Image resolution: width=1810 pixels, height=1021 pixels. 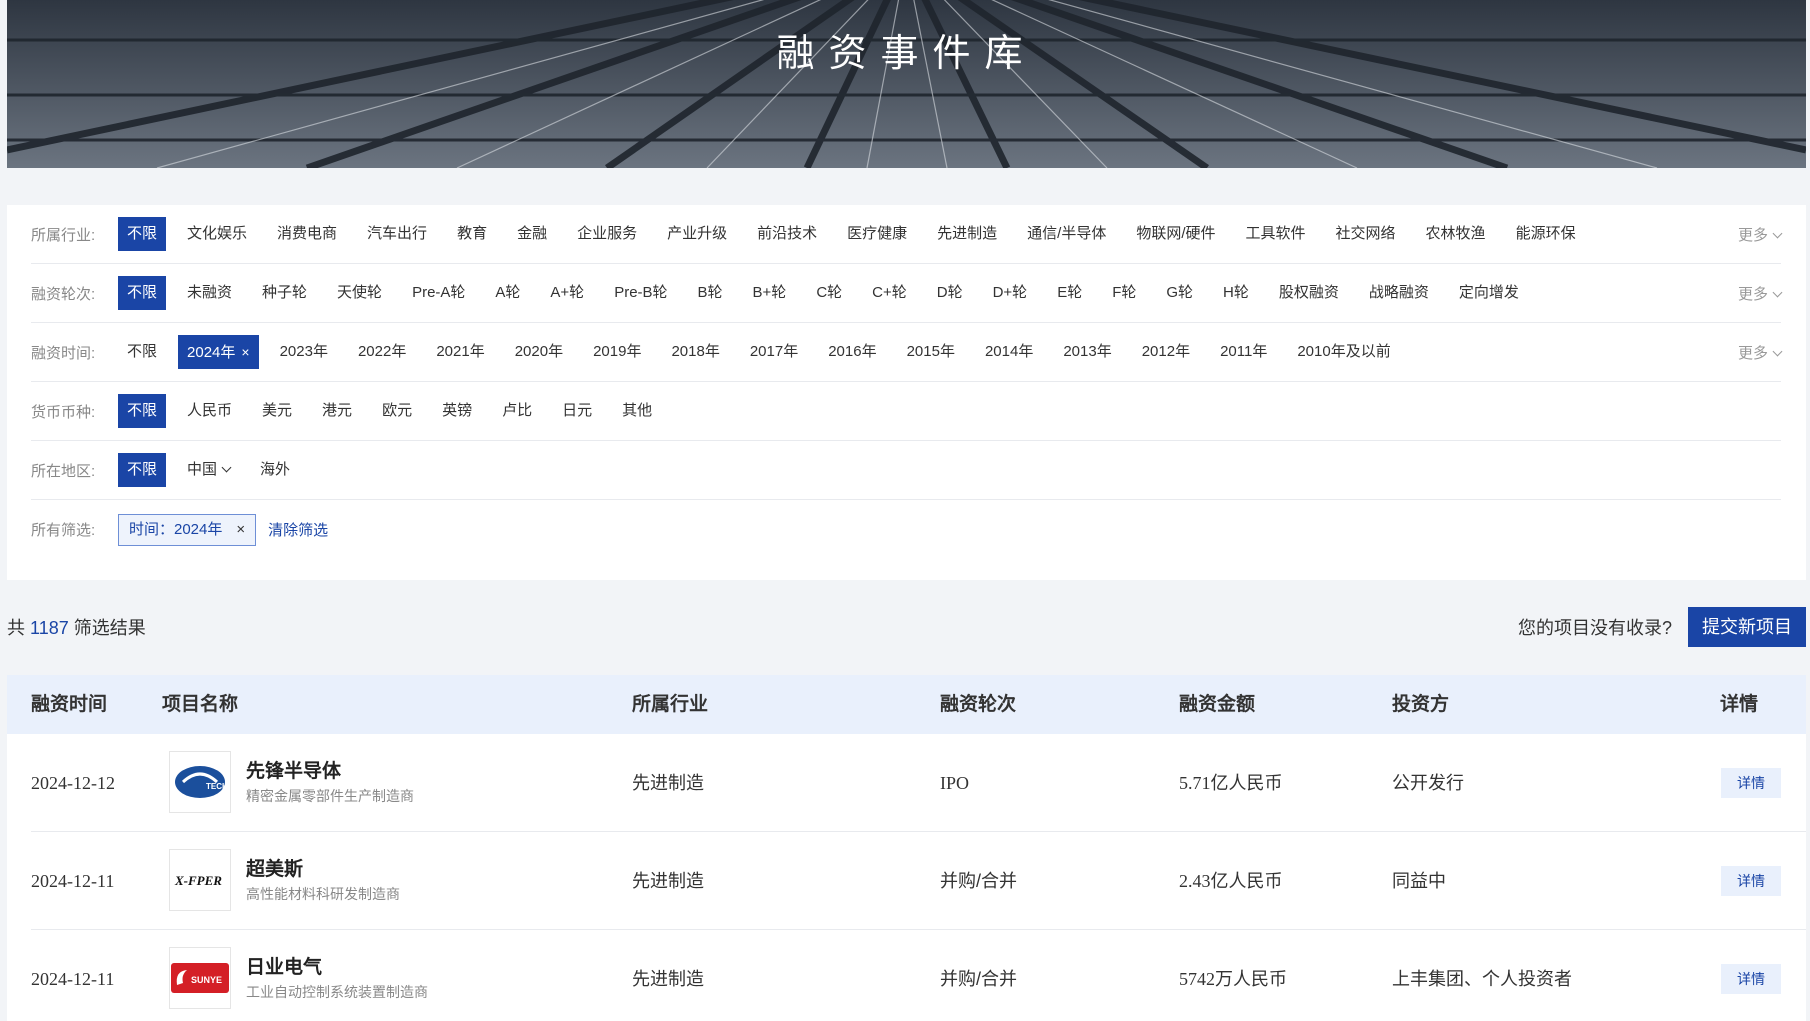 I want to click on filter-option: 中国, so click(x=208, y=470).